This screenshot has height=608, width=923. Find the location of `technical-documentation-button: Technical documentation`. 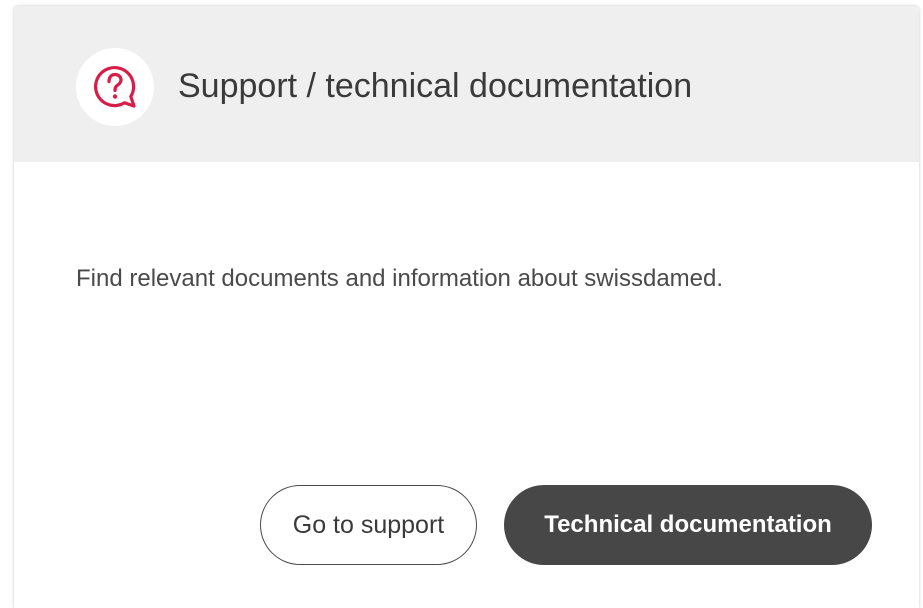

technical-documentation-button: Technical documentation is located at coordinates (688, 525).